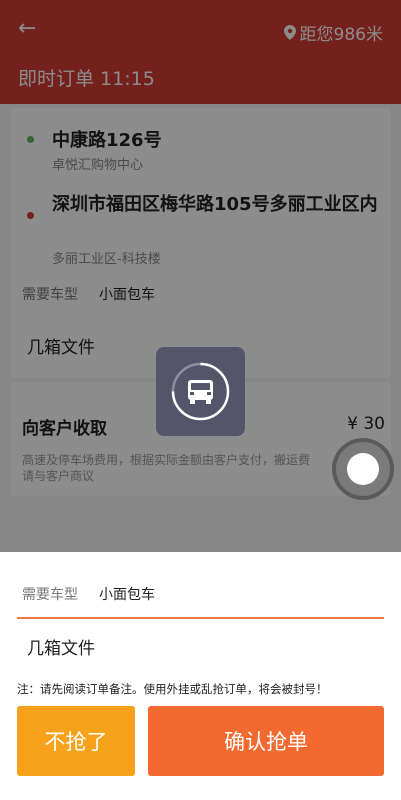  What do you see at coordinates (76, 741) in the screenshot?
I see `decline-button: 不抢了` at bounding box center [76, 741].